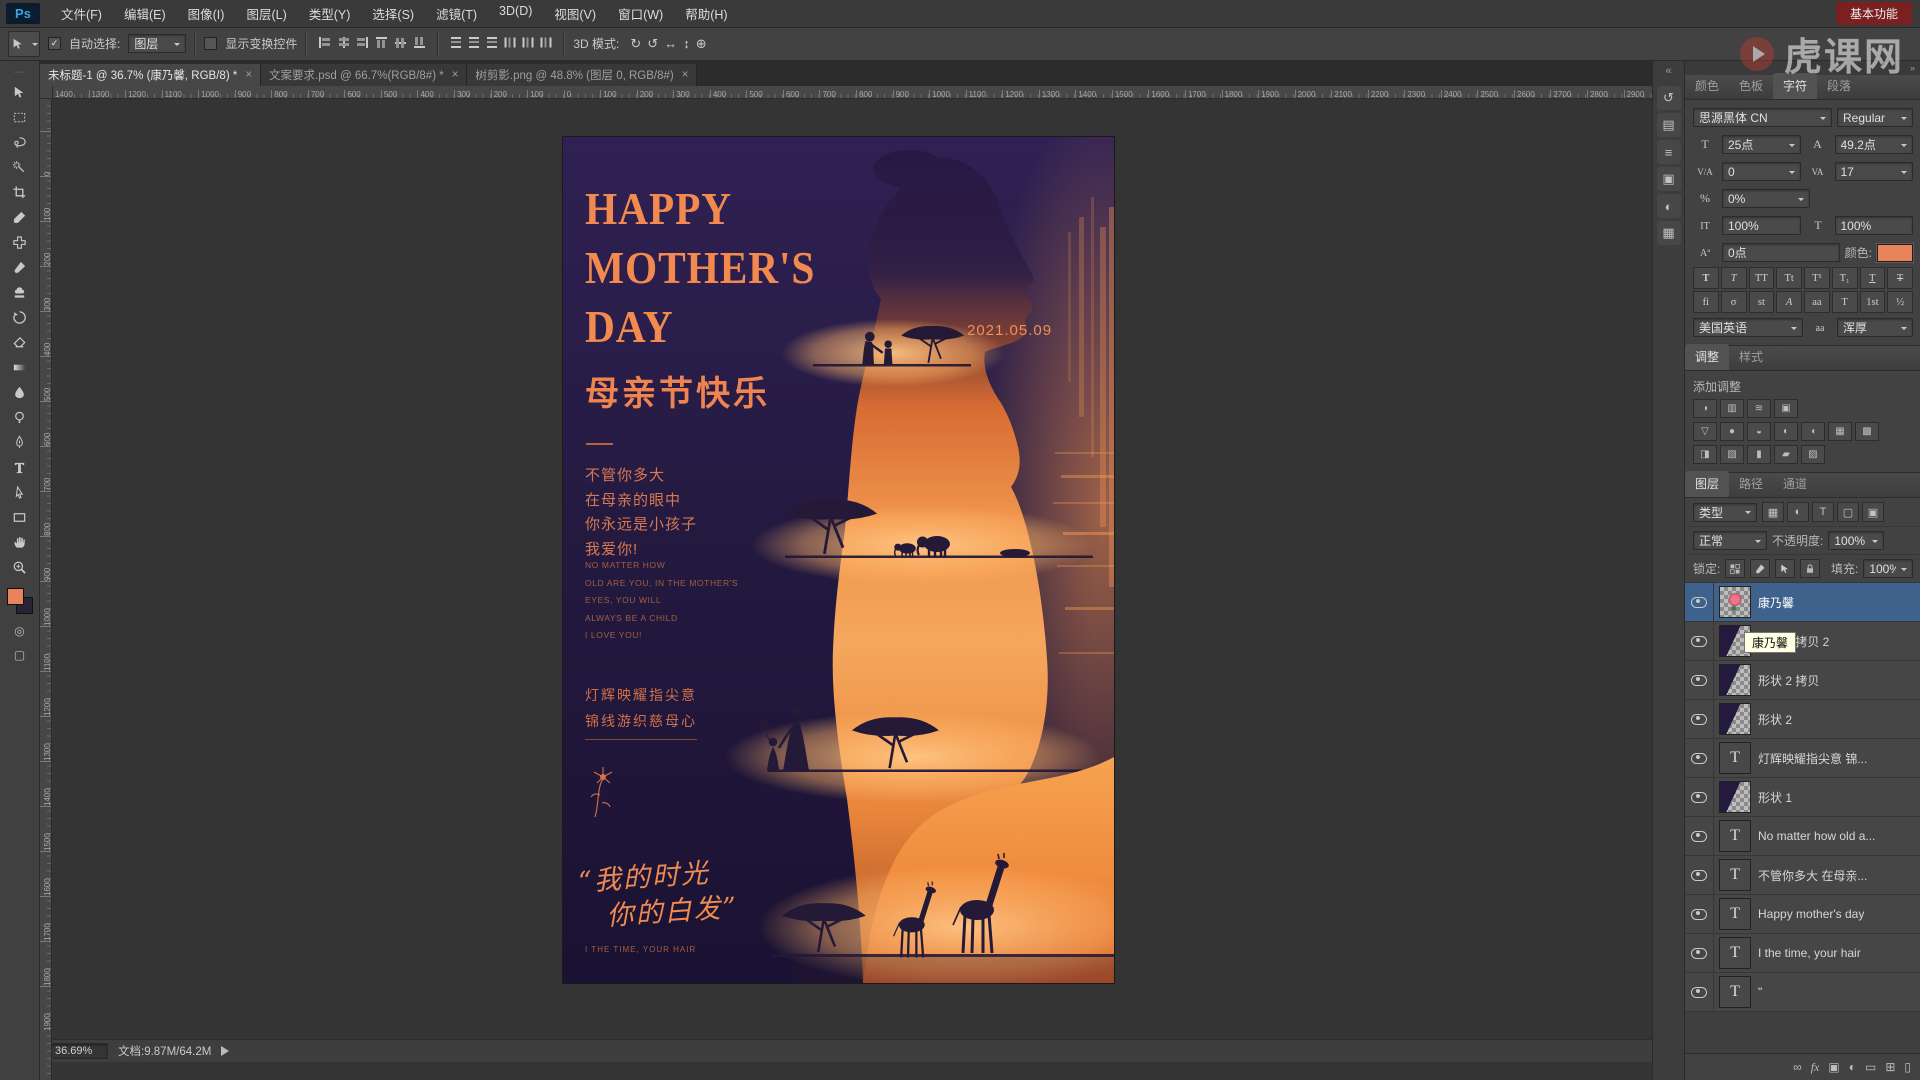 The image size is (1920, 1080). What do you see at coordinates (1802, 680) in the screenshot?
I see `layer-row: 形状 2 拷贝` at bounding box center [1802, 680].